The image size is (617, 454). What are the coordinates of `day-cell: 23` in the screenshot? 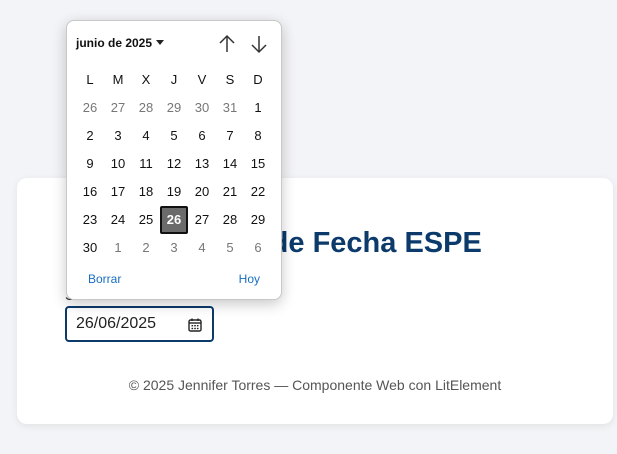 It's located at (90, 220).